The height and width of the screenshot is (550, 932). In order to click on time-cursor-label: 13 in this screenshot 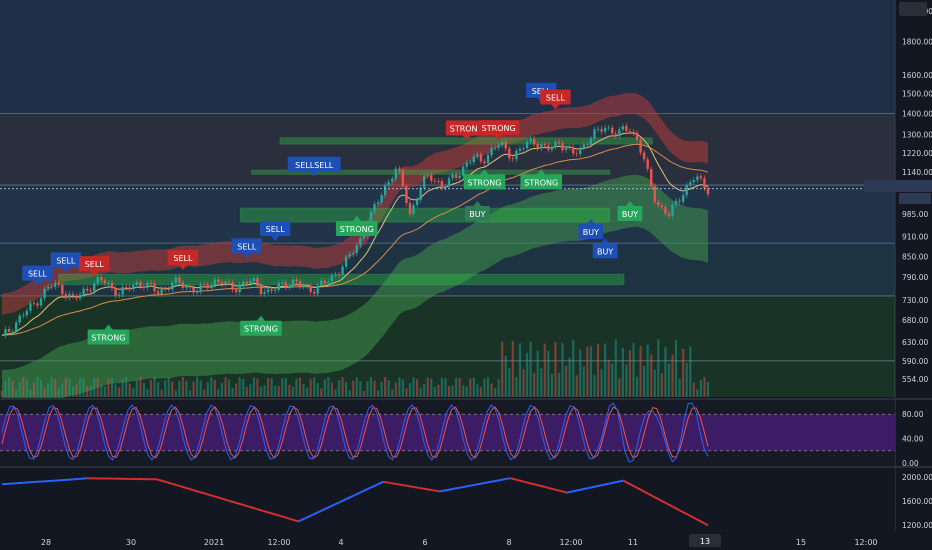, I will do `click(705, 541)`.